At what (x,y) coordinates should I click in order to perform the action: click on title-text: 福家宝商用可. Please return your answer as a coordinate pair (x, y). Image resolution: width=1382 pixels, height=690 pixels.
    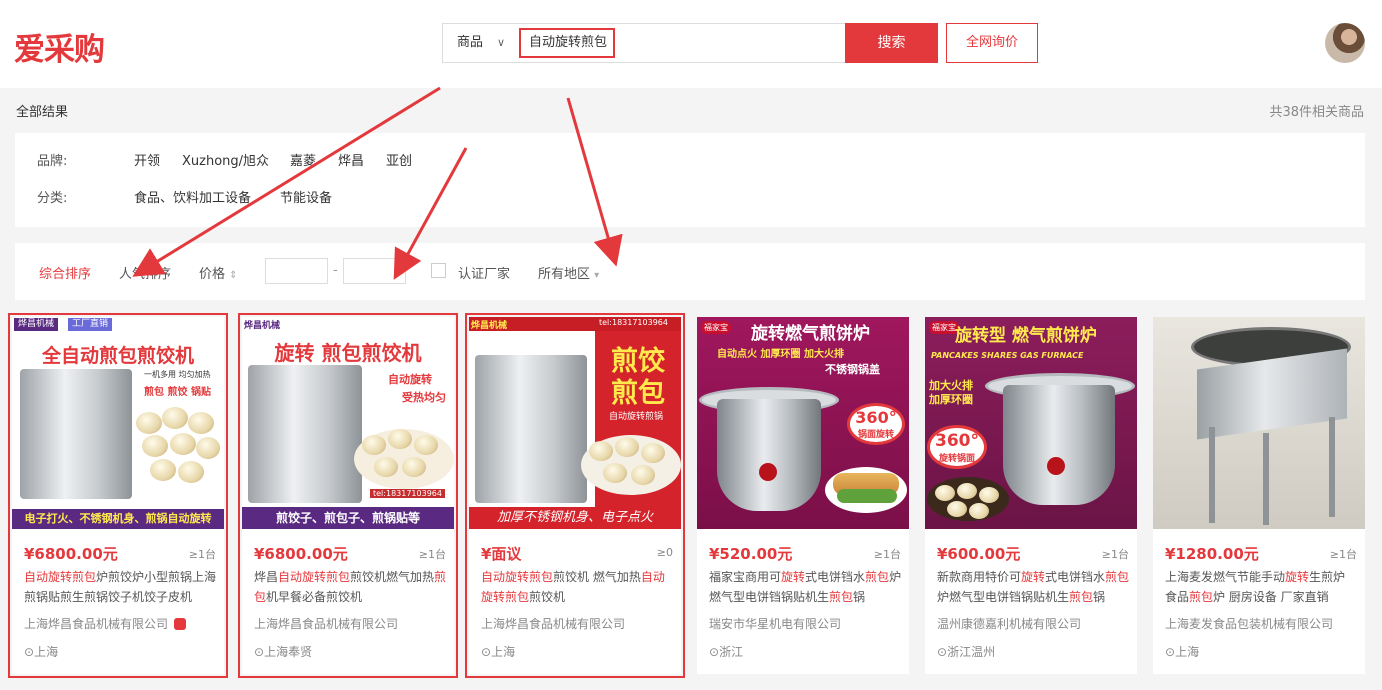
    Looking at the image, I should click on (745, 577).